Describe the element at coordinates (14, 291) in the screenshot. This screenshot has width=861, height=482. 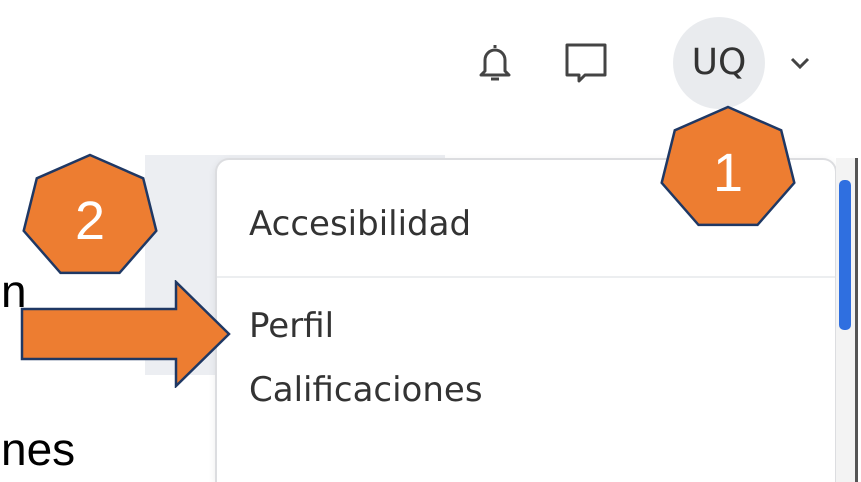
I see `text-fragment: n` at that location.